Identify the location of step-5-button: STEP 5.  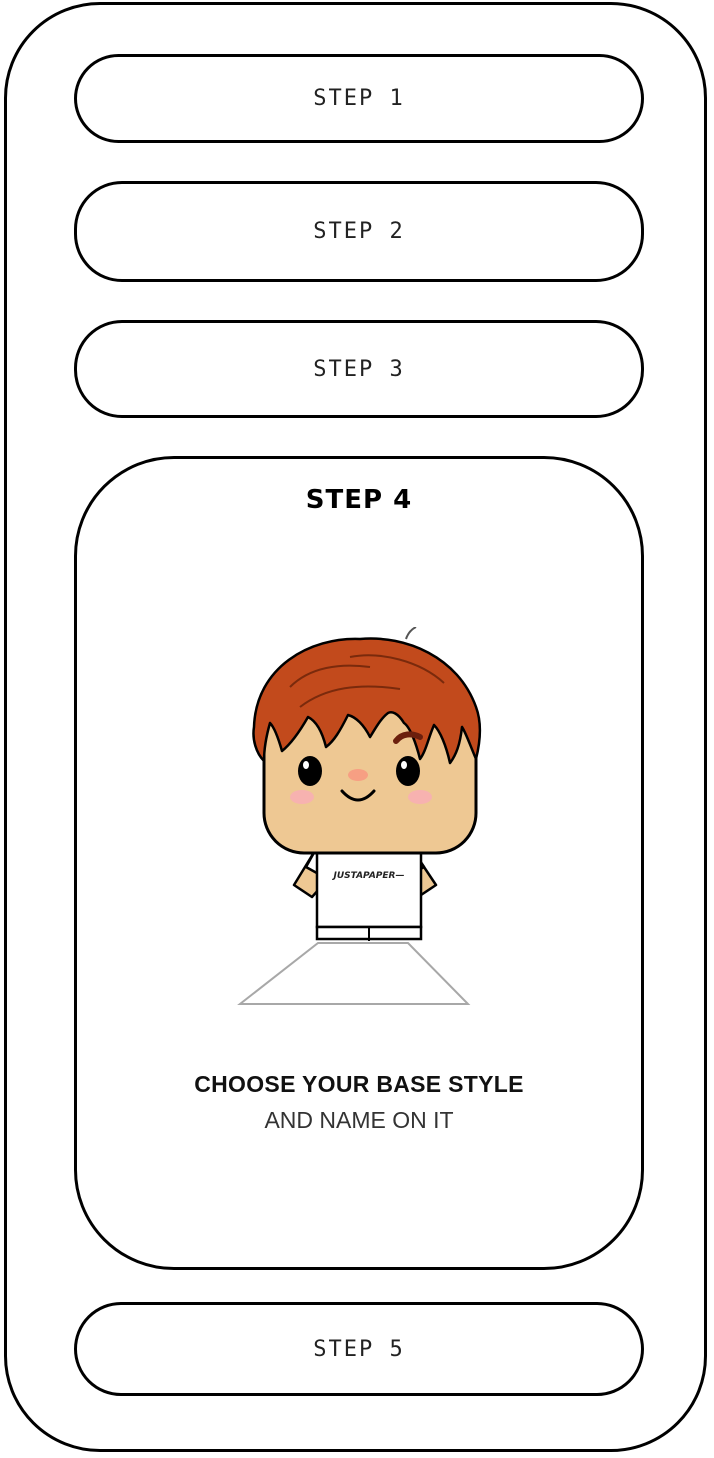
(359, 1349).